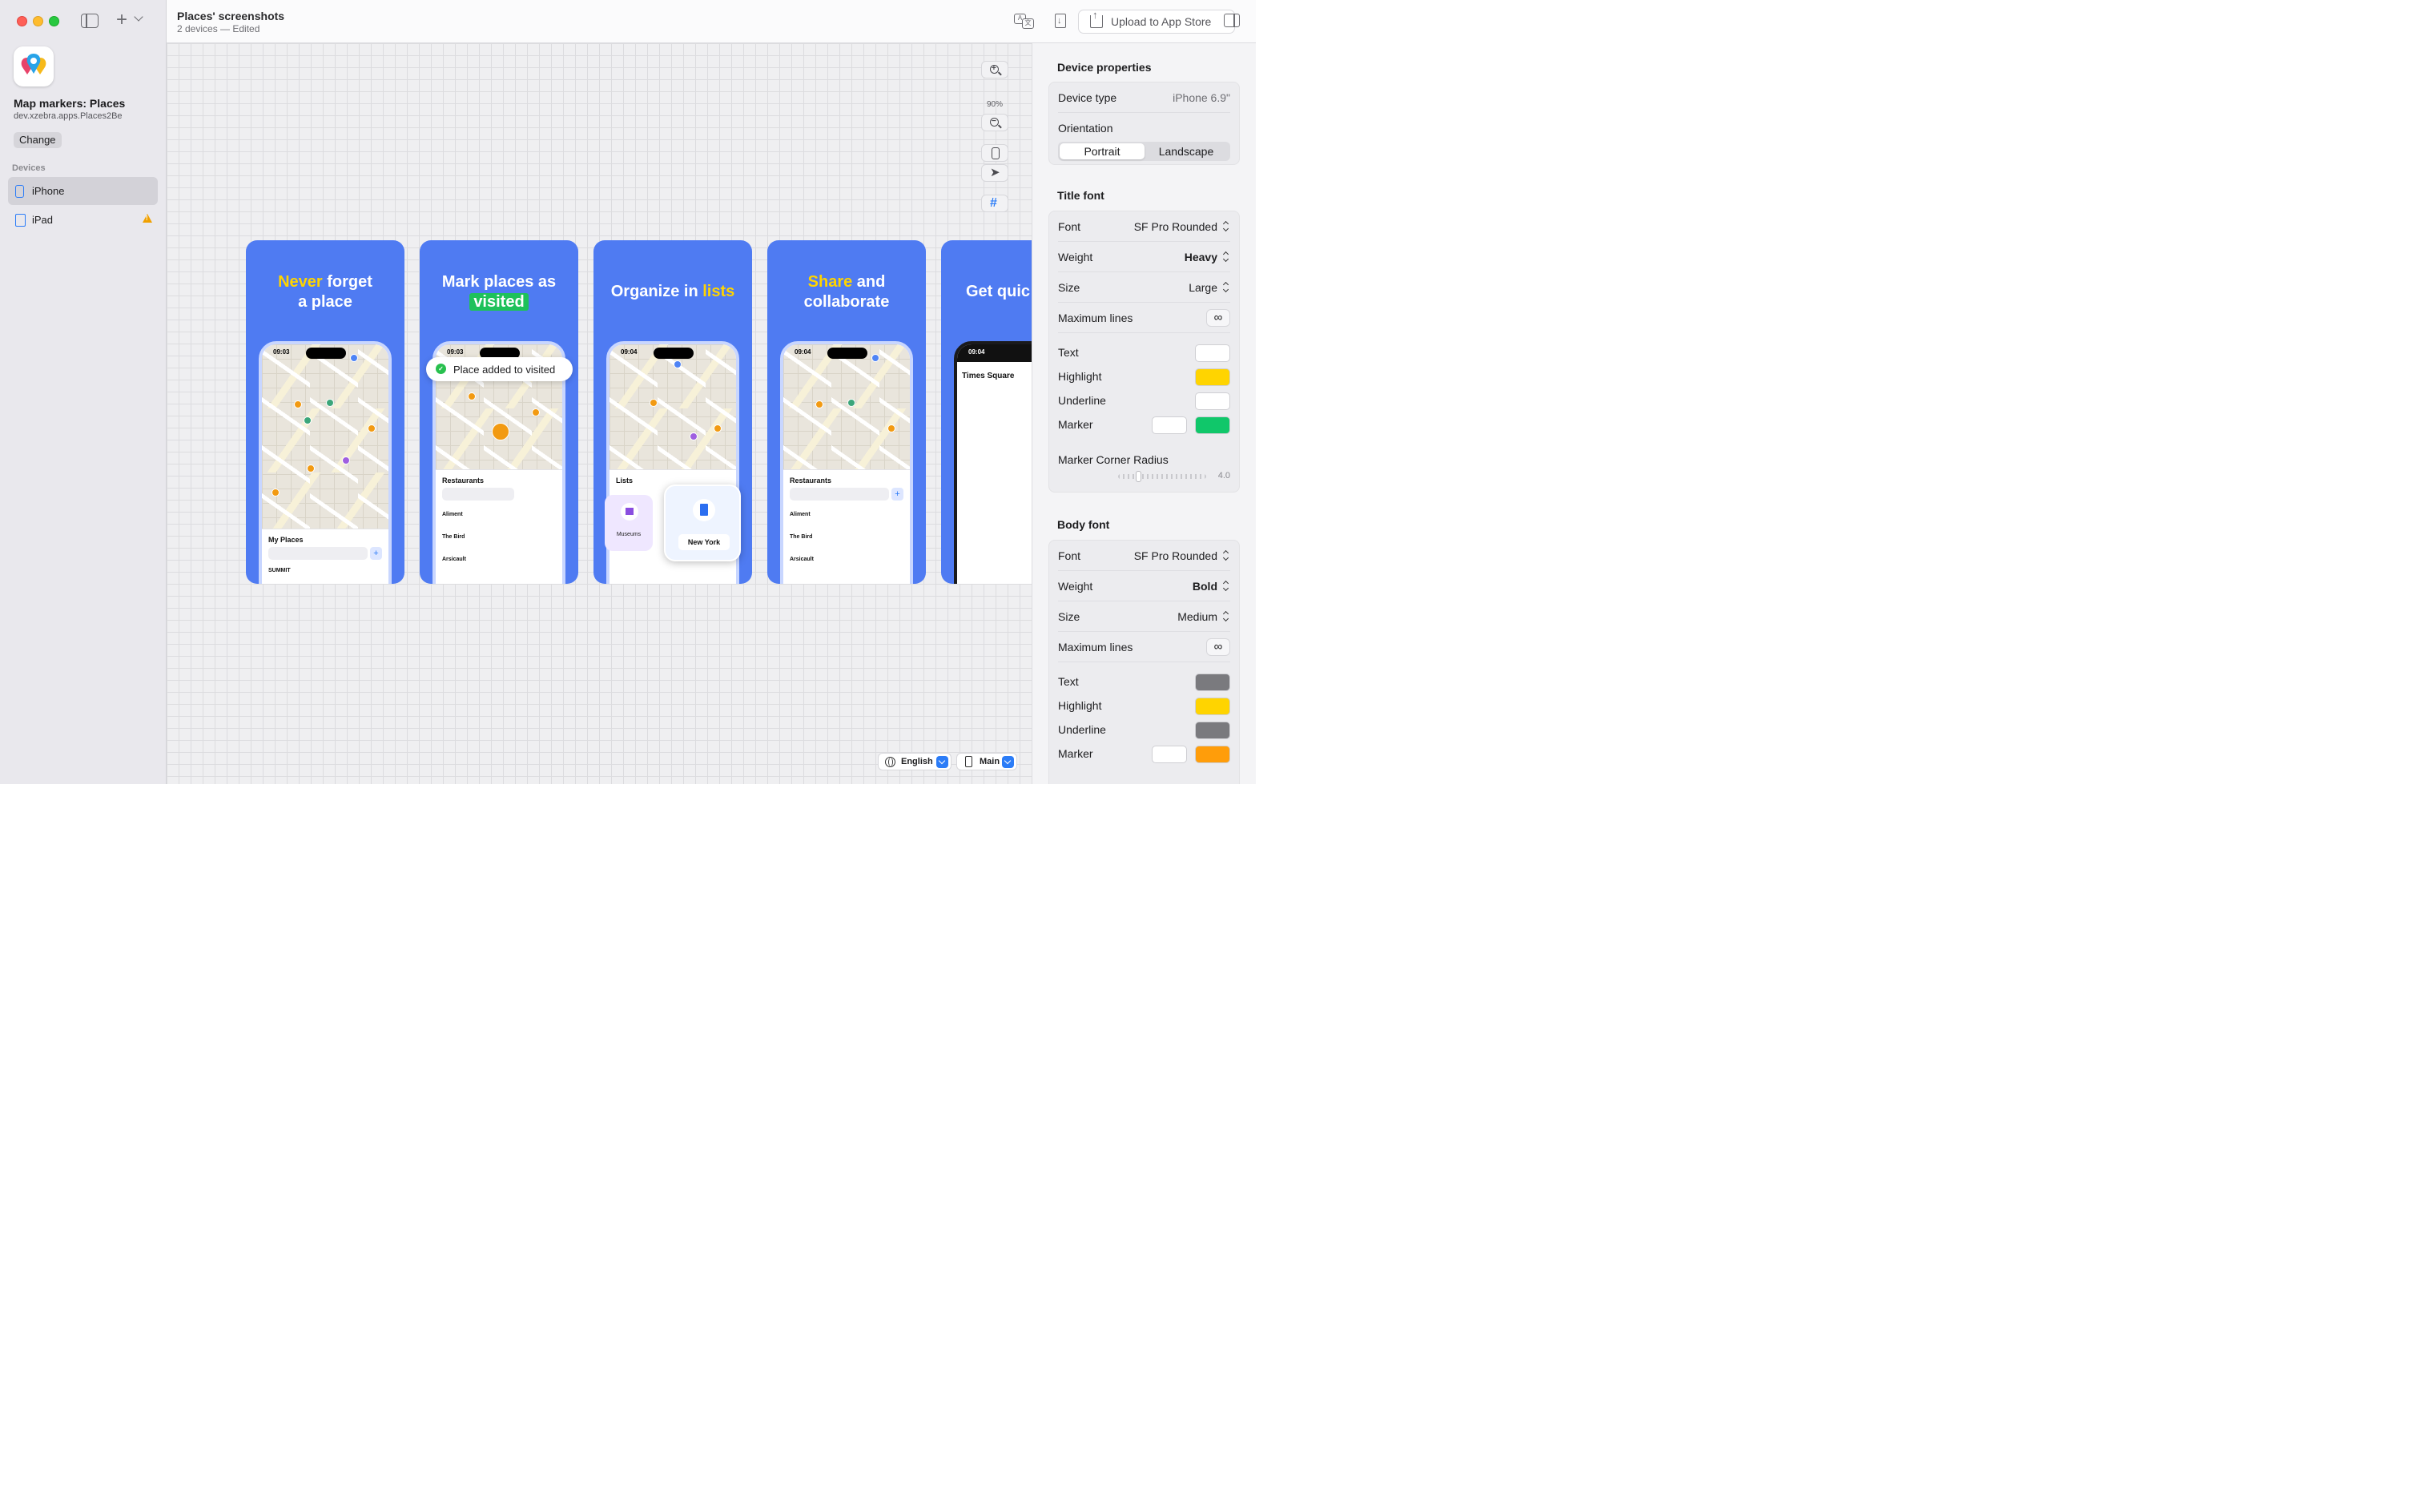  Describe the element at coordinates (995, 69) in the screenshot. I see `zoom-in-button: +` at that location.